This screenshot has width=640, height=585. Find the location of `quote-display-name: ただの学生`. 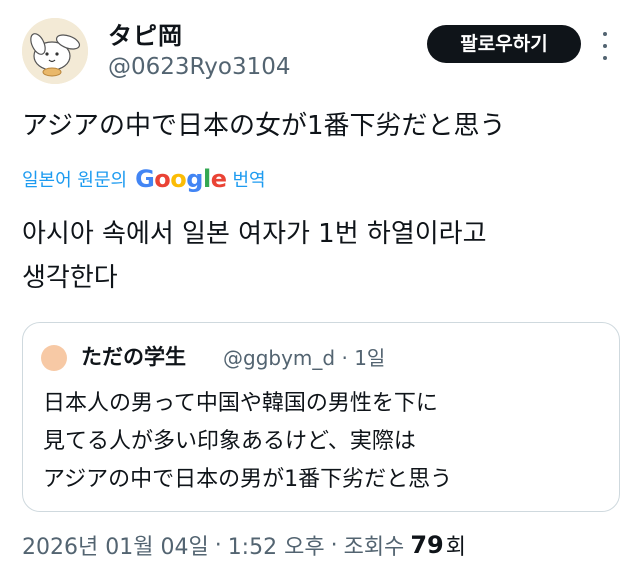

quote-display-name: ただの学生 is located at coordinates (133, 357).